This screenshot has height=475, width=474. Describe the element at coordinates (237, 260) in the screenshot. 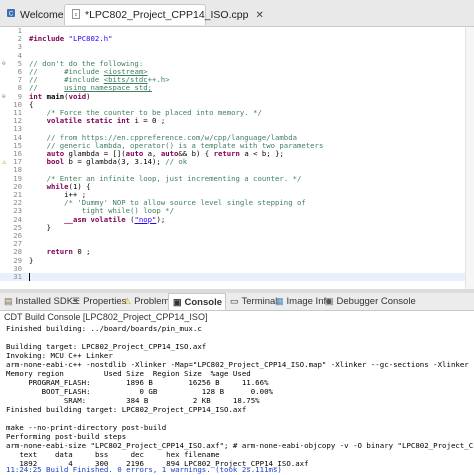

I see `code-line: 29}` at that location.